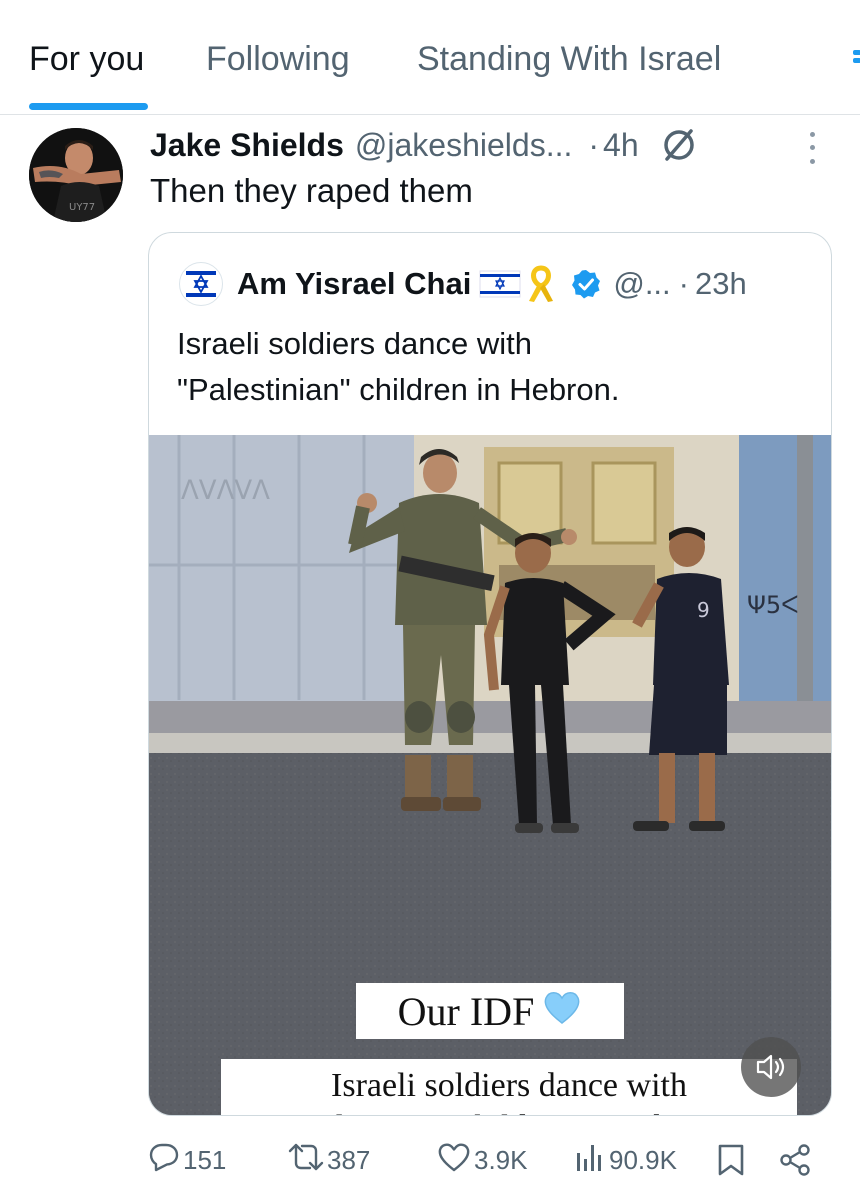 The height and width of the screenshot is (1200, 860). Describe the element at coordinates (82, 207) in the screenshot. I see `svg-text: UY77` at that location.